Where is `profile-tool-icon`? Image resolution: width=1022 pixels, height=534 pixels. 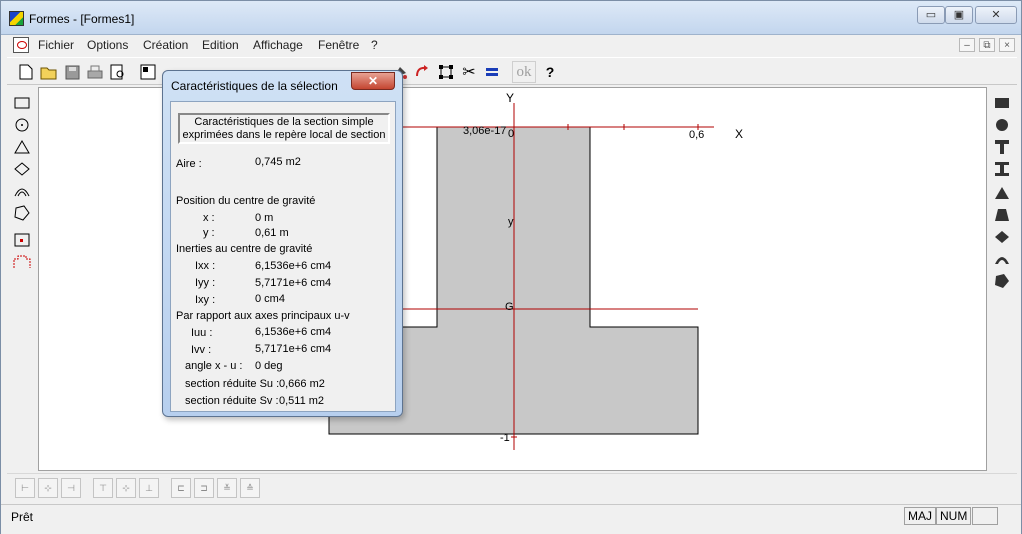 profile-tool-icon is located at coordinates (22, 262).